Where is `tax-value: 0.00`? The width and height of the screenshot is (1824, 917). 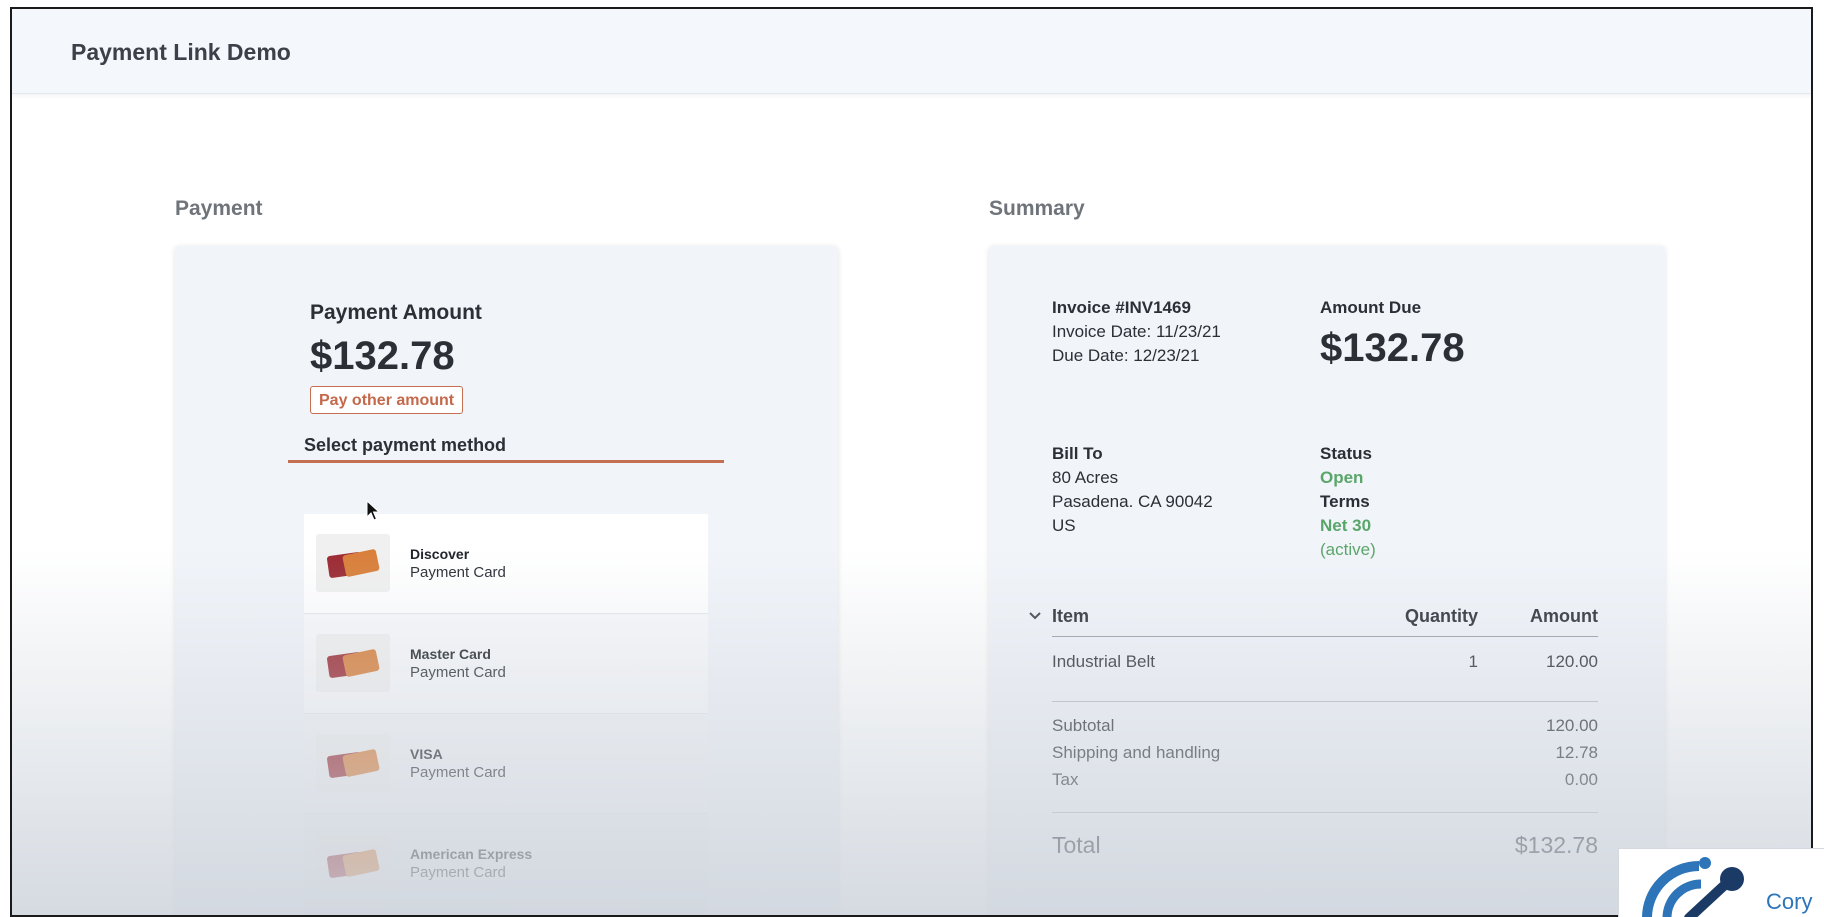
tax-value: 0.00 is located at coordinates (1581, 779).